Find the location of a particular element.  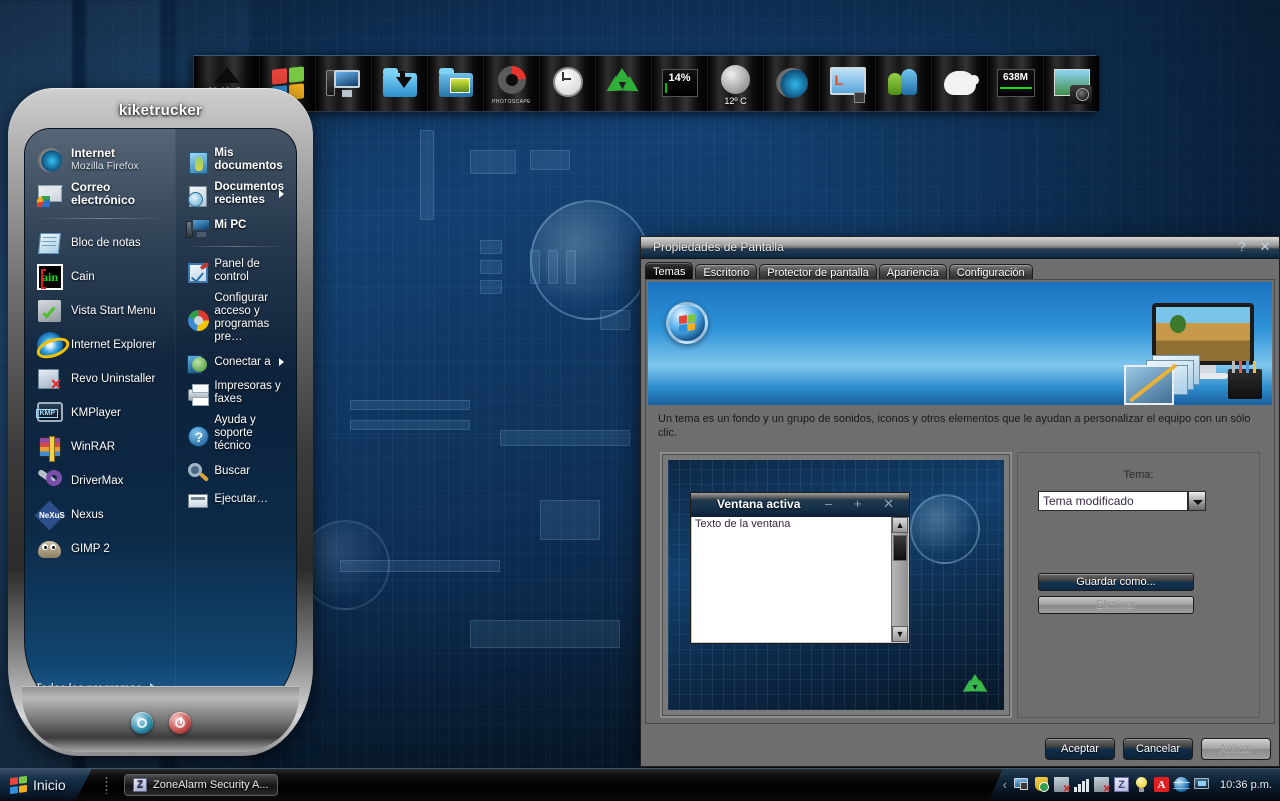

start-button: Inicio is located at coordinates (46, 785).